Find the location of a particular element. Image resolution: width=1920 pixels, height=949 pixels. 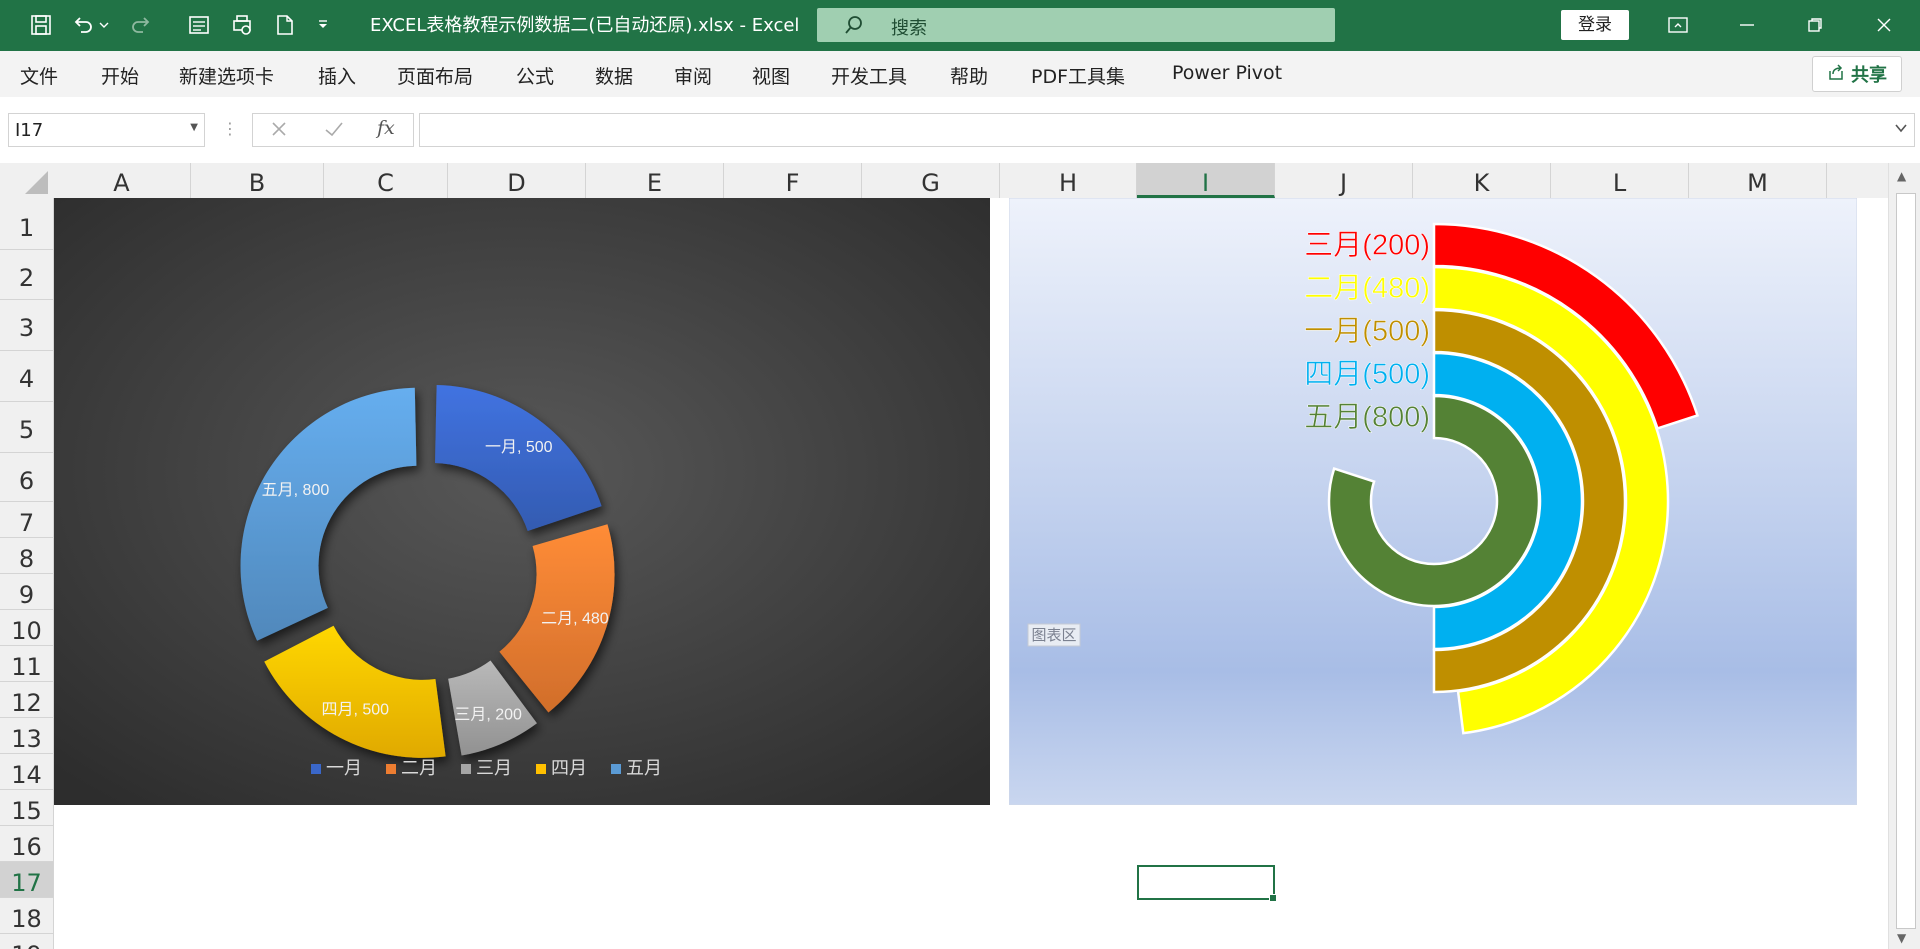

column-header-c: C is located at coordinates (386, 180).